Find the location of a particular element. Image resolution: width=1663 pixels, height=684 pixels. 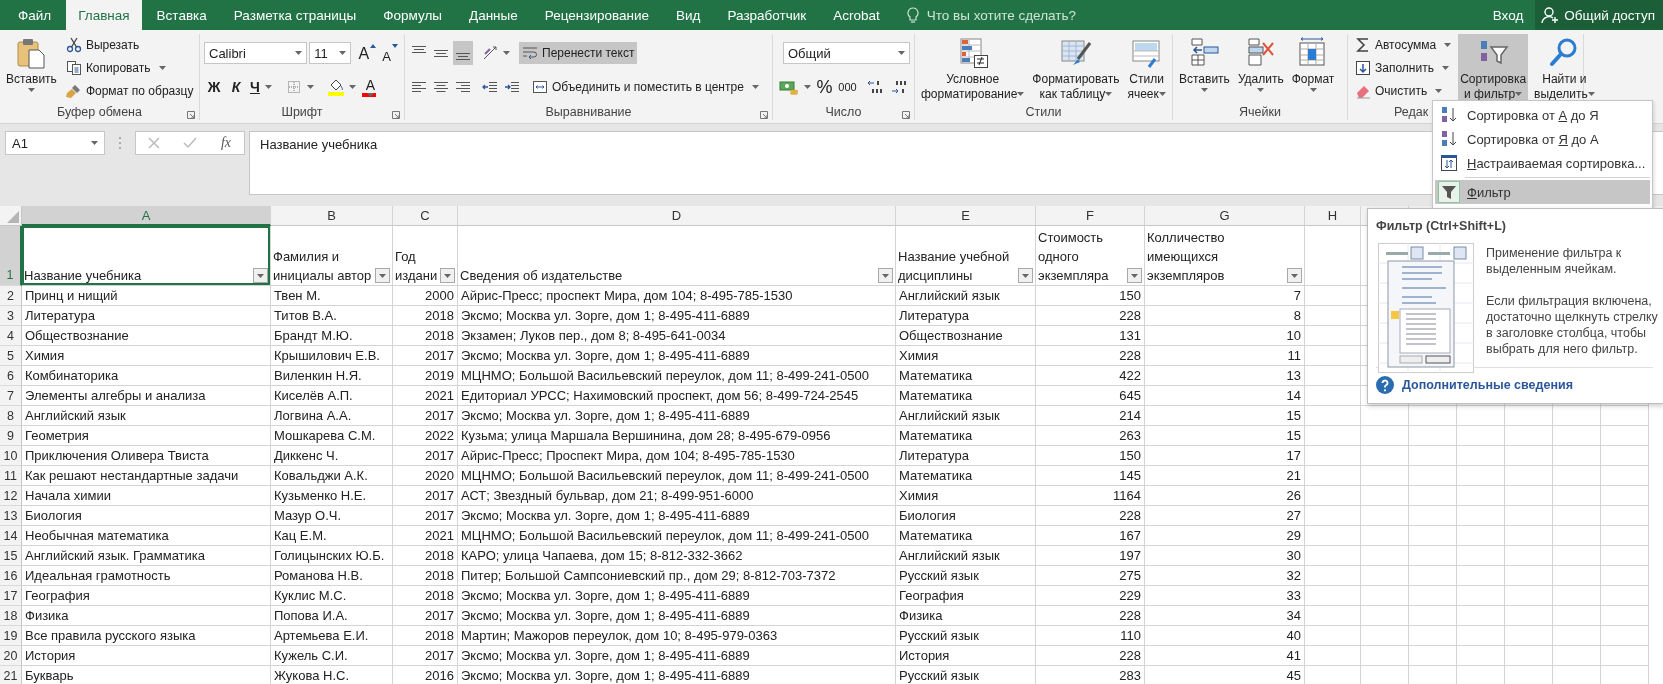

tooltip-title: Фильтр (Ctrl+Shift+L) is located at coordinates (1441, 226).